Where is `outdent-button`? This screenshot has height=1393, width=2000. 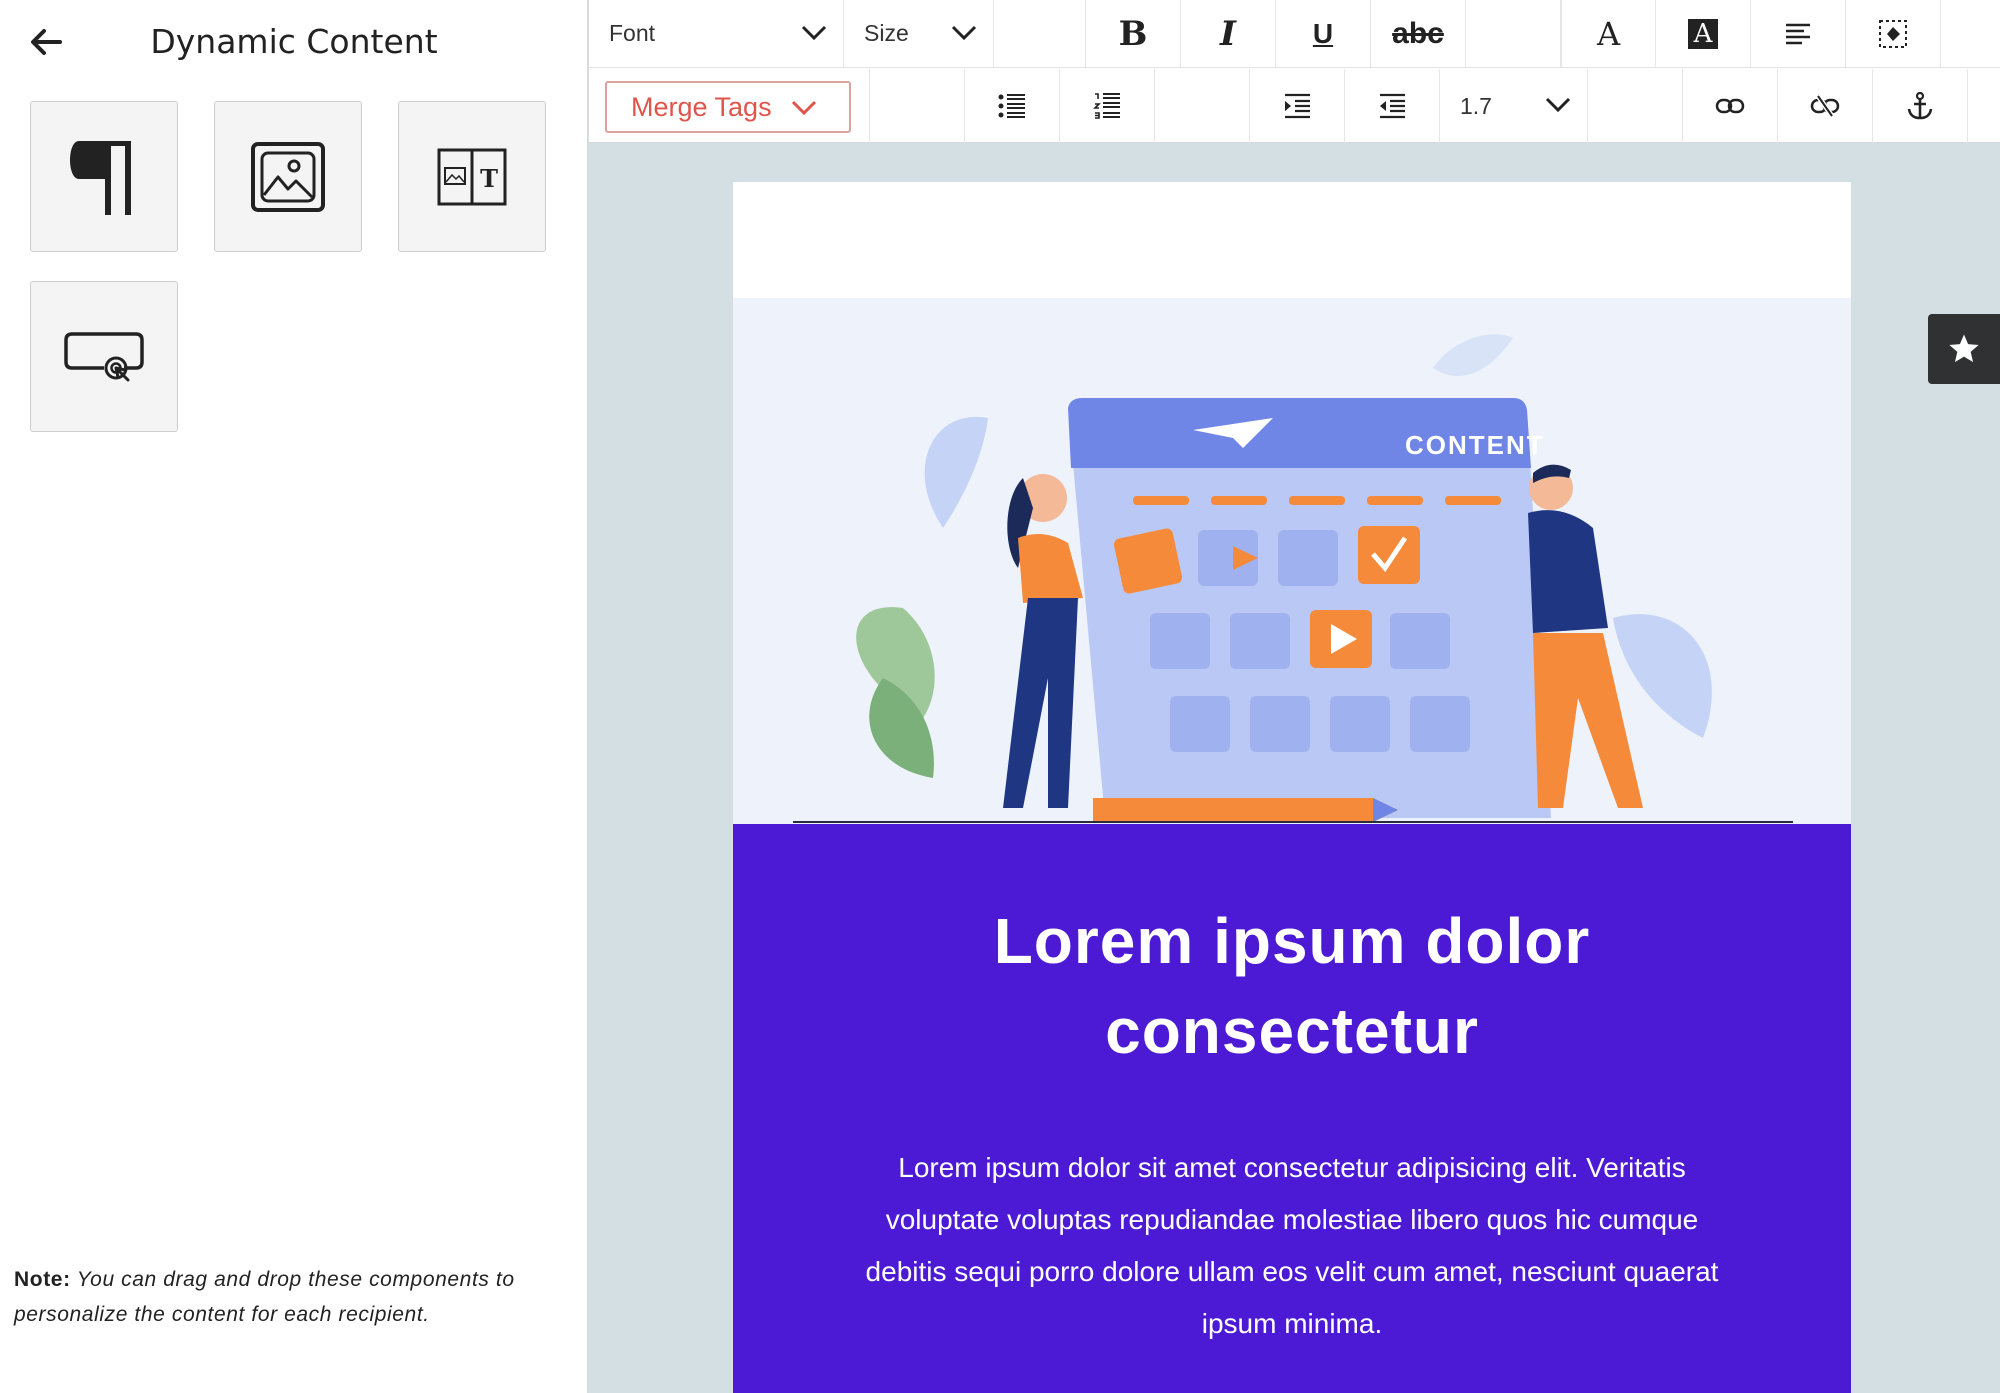 outdent-button is located at coordinates (1392, 106).